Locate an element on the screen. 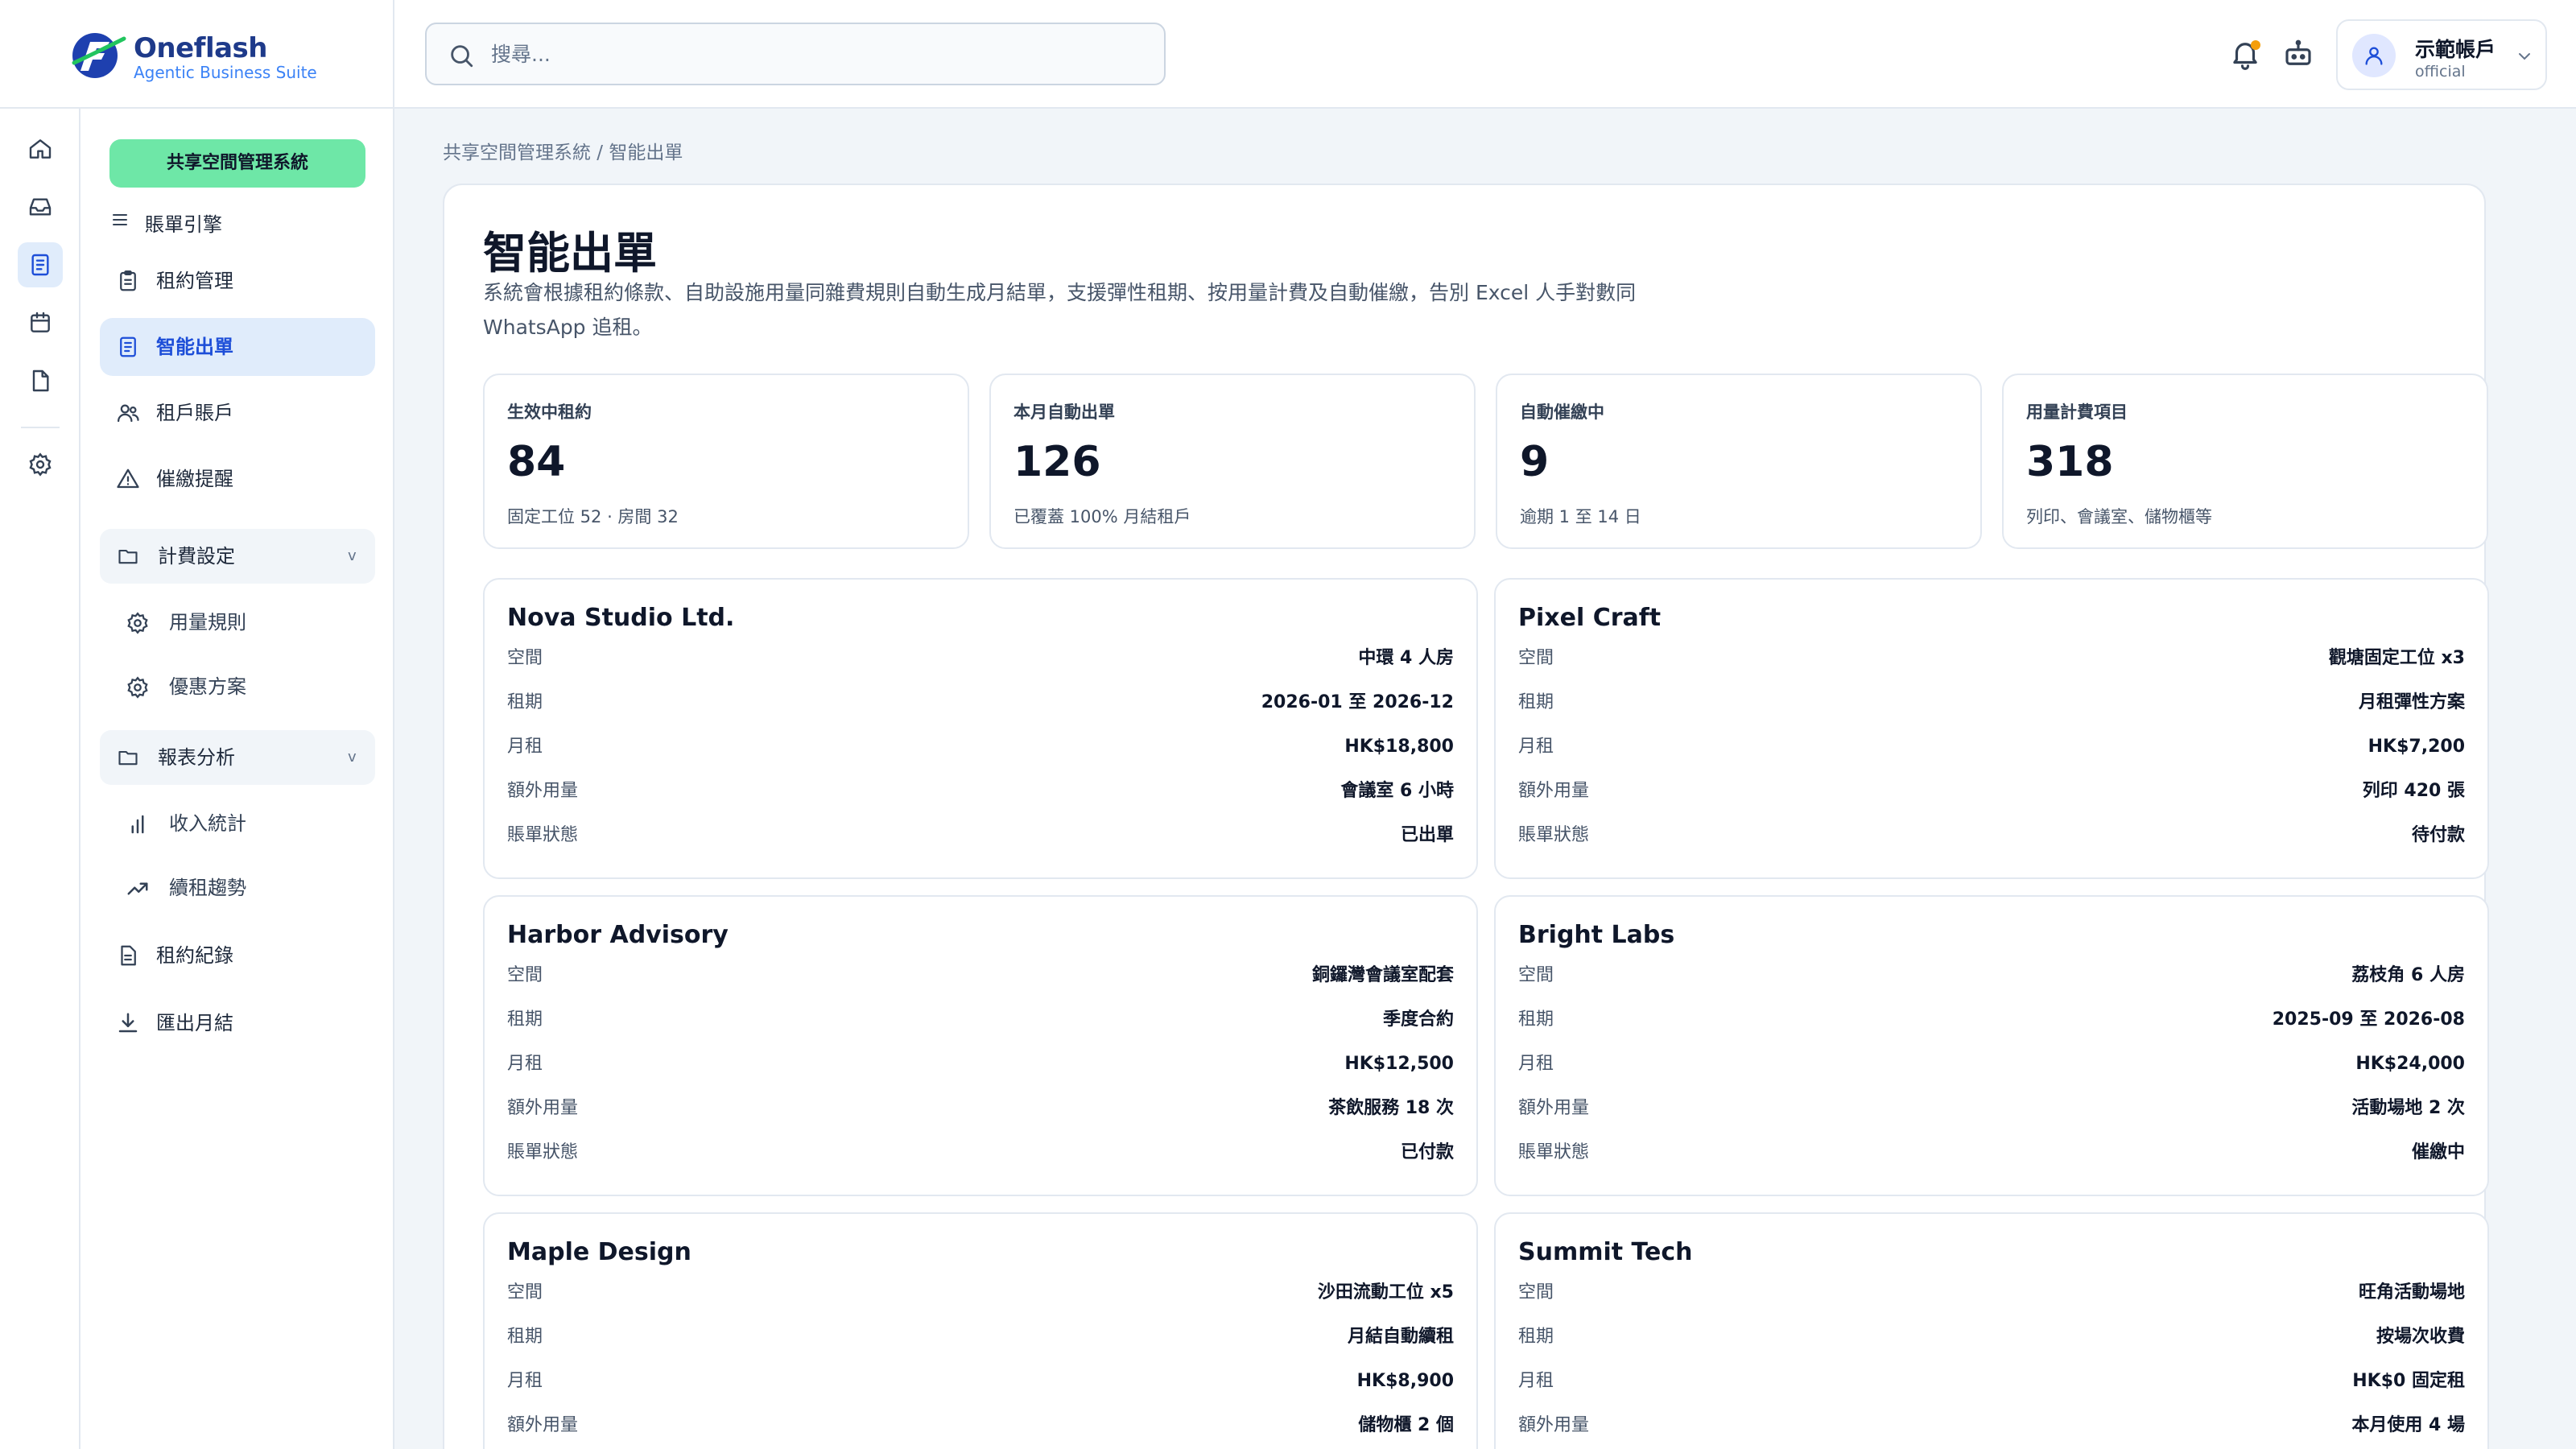 This screenshot has width=2576, height=1449. rail-home-button is located at coordinates (40, 148).